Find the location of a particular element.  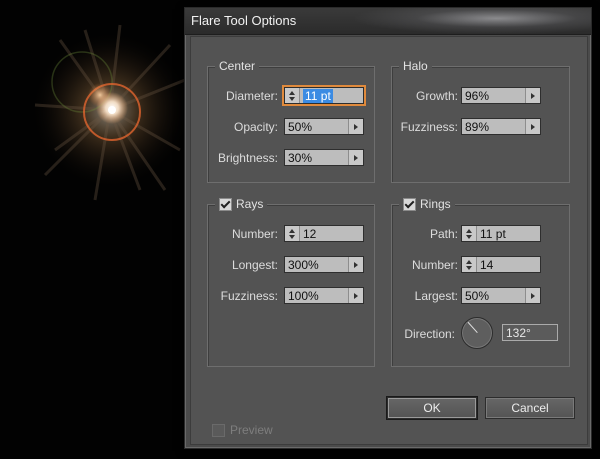

rays-checkbox is located at coordinates (225, 204).